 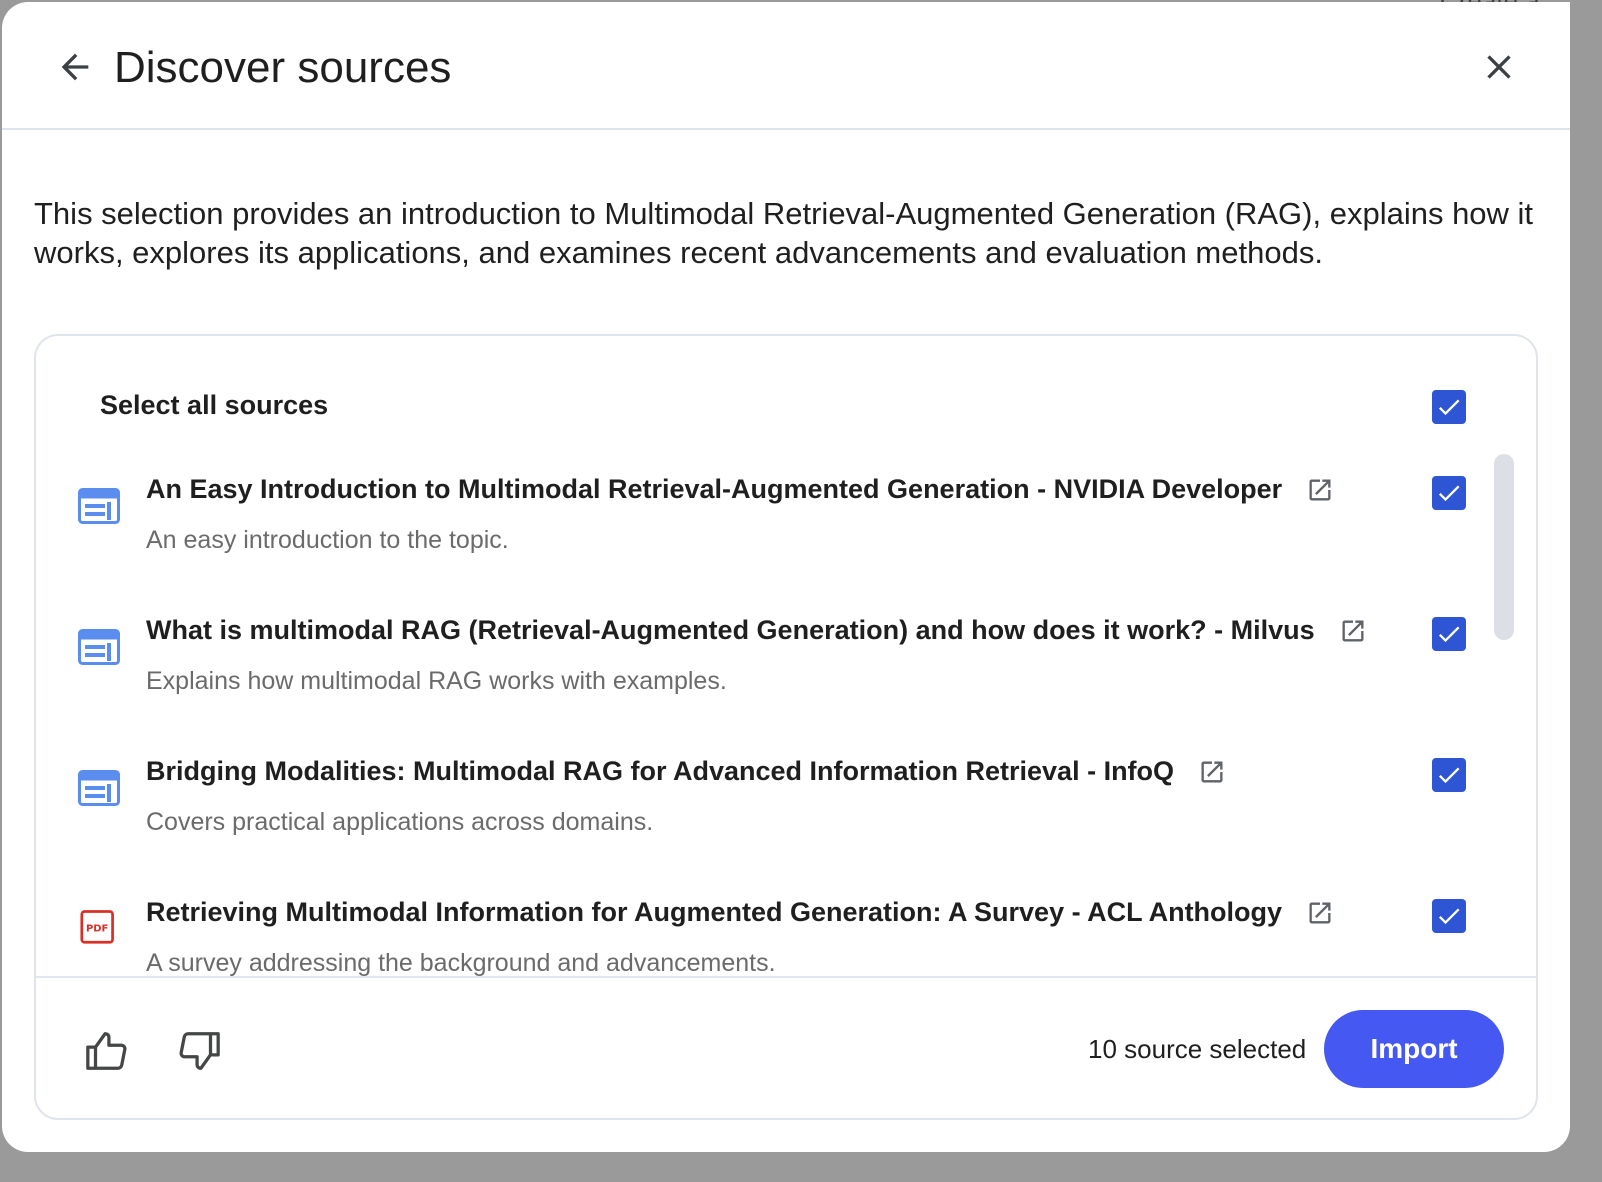 What do you see at coordinates (283, 67) in the screenshot?
I see `dialog-title: Discover sources` at bounding box center [283, 67].